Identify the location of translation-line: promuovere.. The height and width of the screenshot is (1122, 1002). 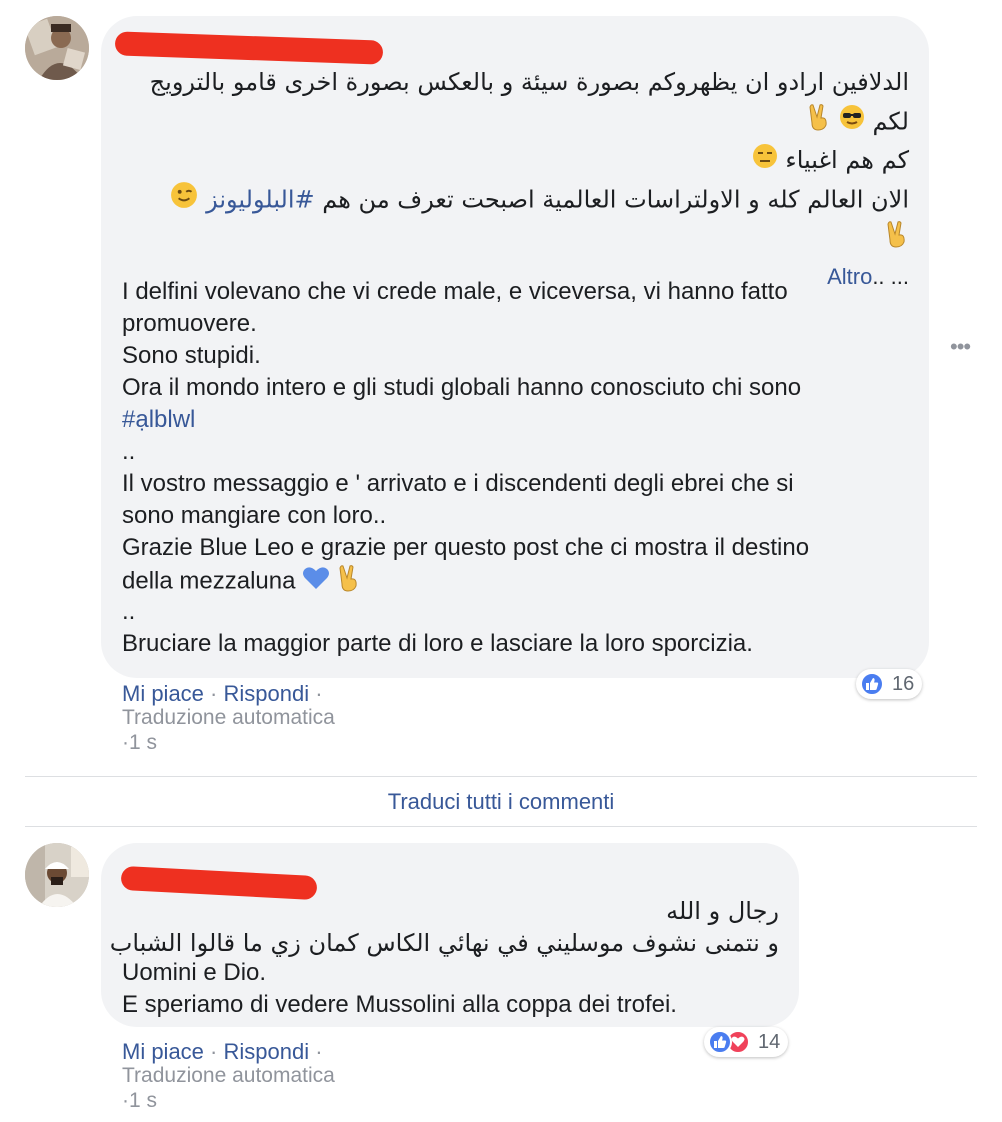
(189, 323).